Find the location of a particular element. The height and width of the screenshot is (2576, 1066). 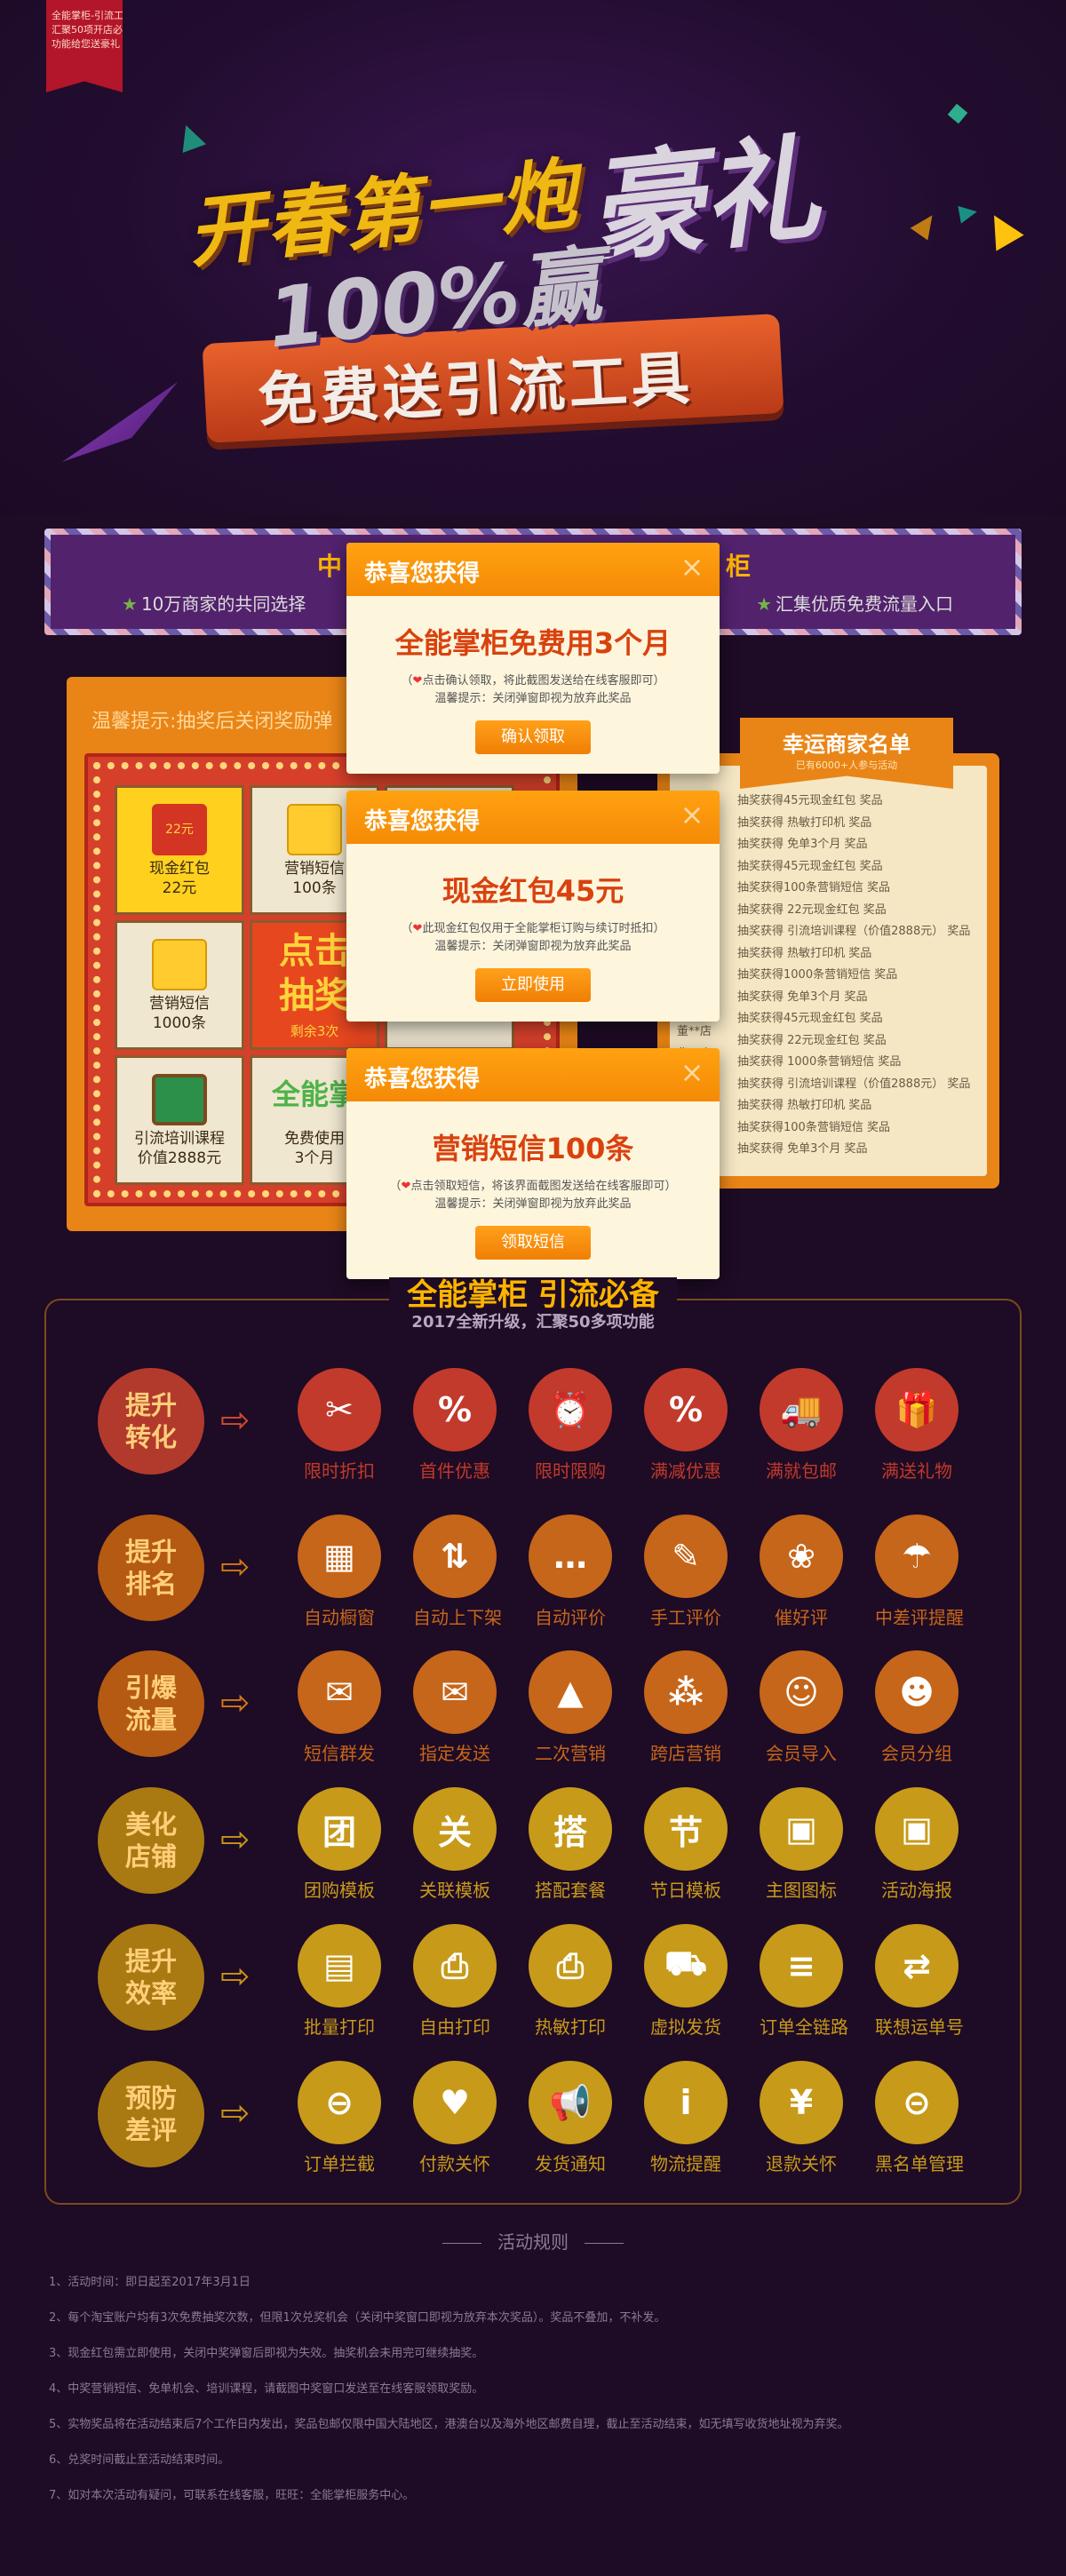

corner-tag-line: 功能给您送豪礼 is located at coordinates (86, 44).